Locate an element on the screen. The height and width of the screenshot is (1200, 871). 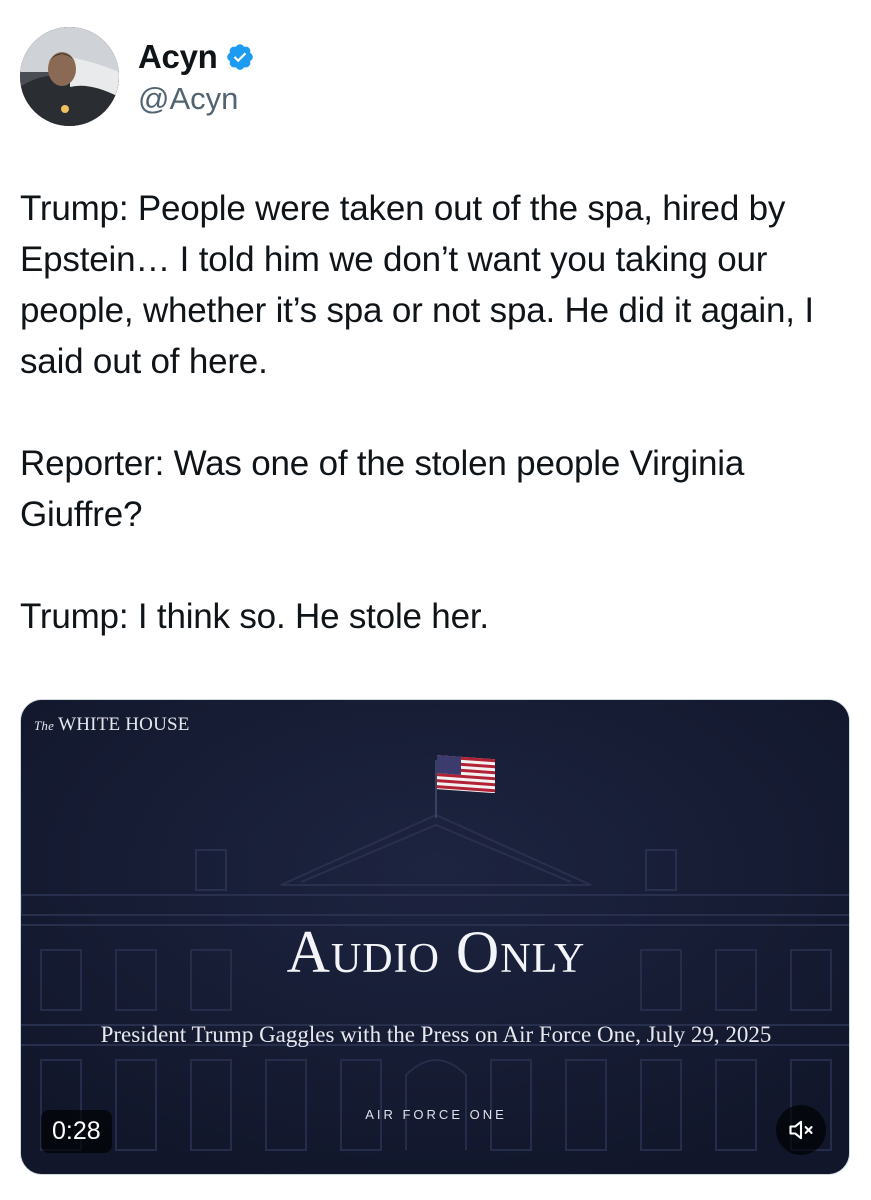
avatar-image is located at coordinates (69, 76).